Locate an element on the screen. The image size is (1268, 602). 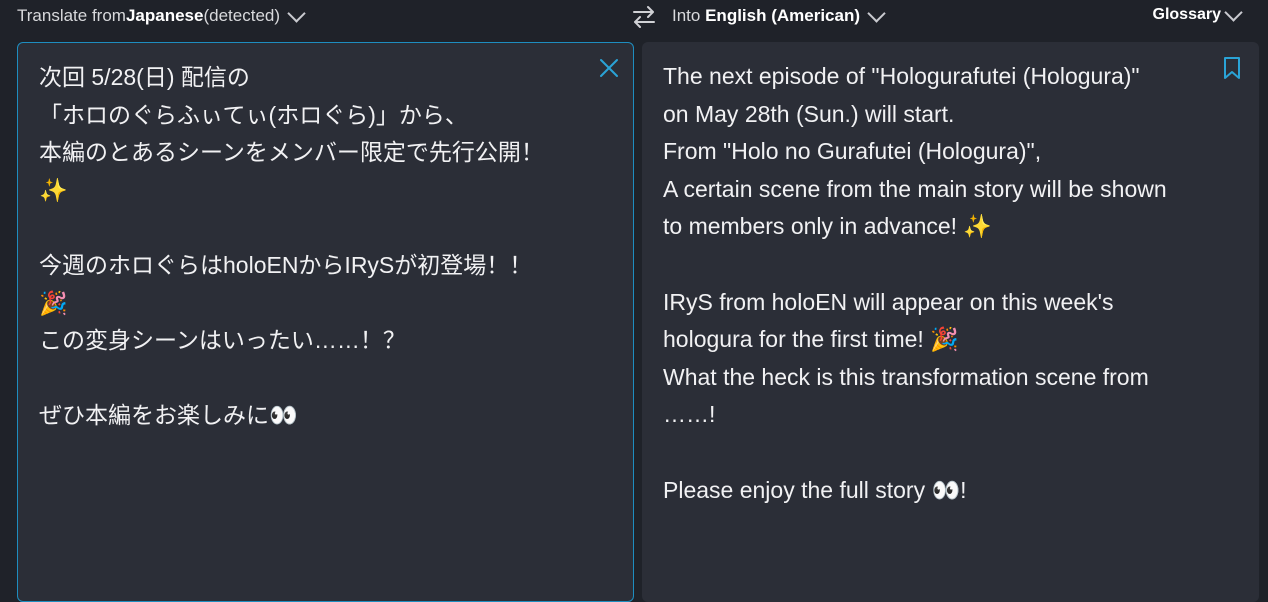
glossary-label: Glossary is located at coordinates (1186, 14).